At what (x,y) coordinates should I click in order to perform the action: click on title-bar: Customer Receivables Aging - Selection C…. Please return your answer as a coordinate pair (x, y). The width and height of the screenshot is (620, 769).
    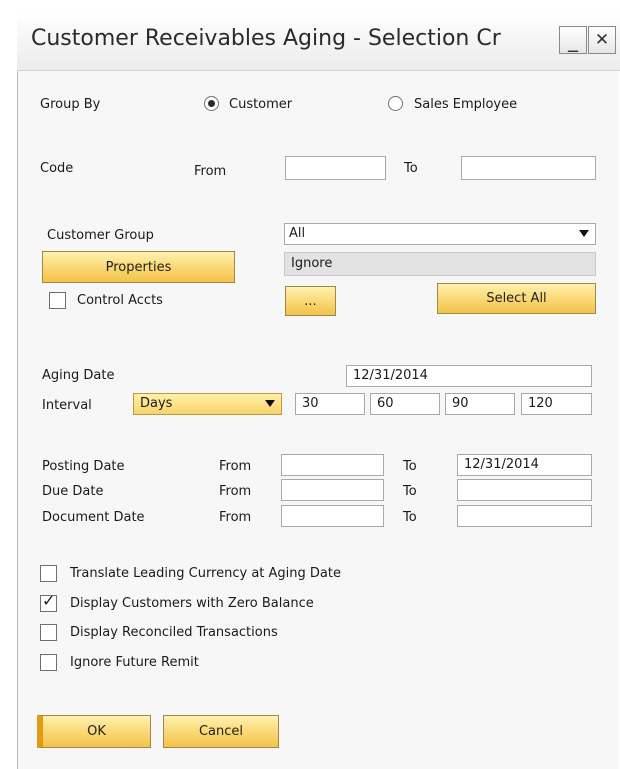
    Looking at the image, I should click on (318, 41).